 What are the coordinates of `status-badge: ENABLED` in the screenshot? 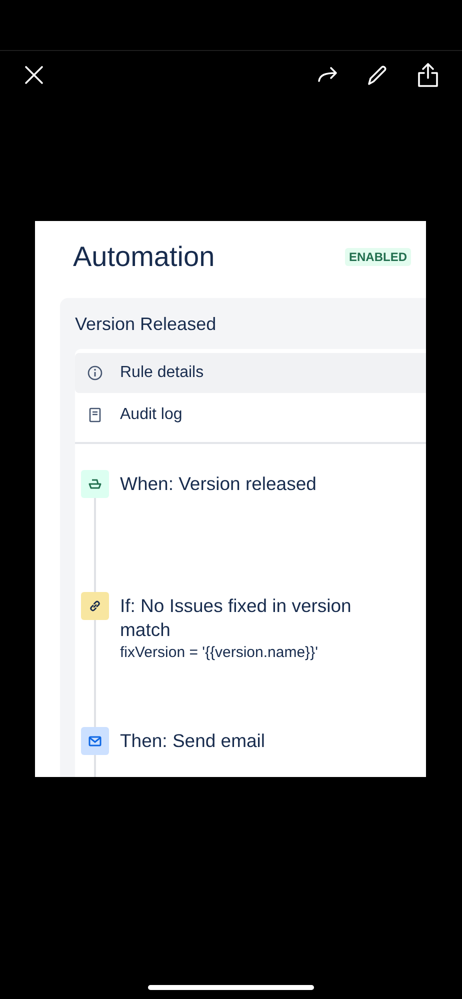 It's located at (377, 257).